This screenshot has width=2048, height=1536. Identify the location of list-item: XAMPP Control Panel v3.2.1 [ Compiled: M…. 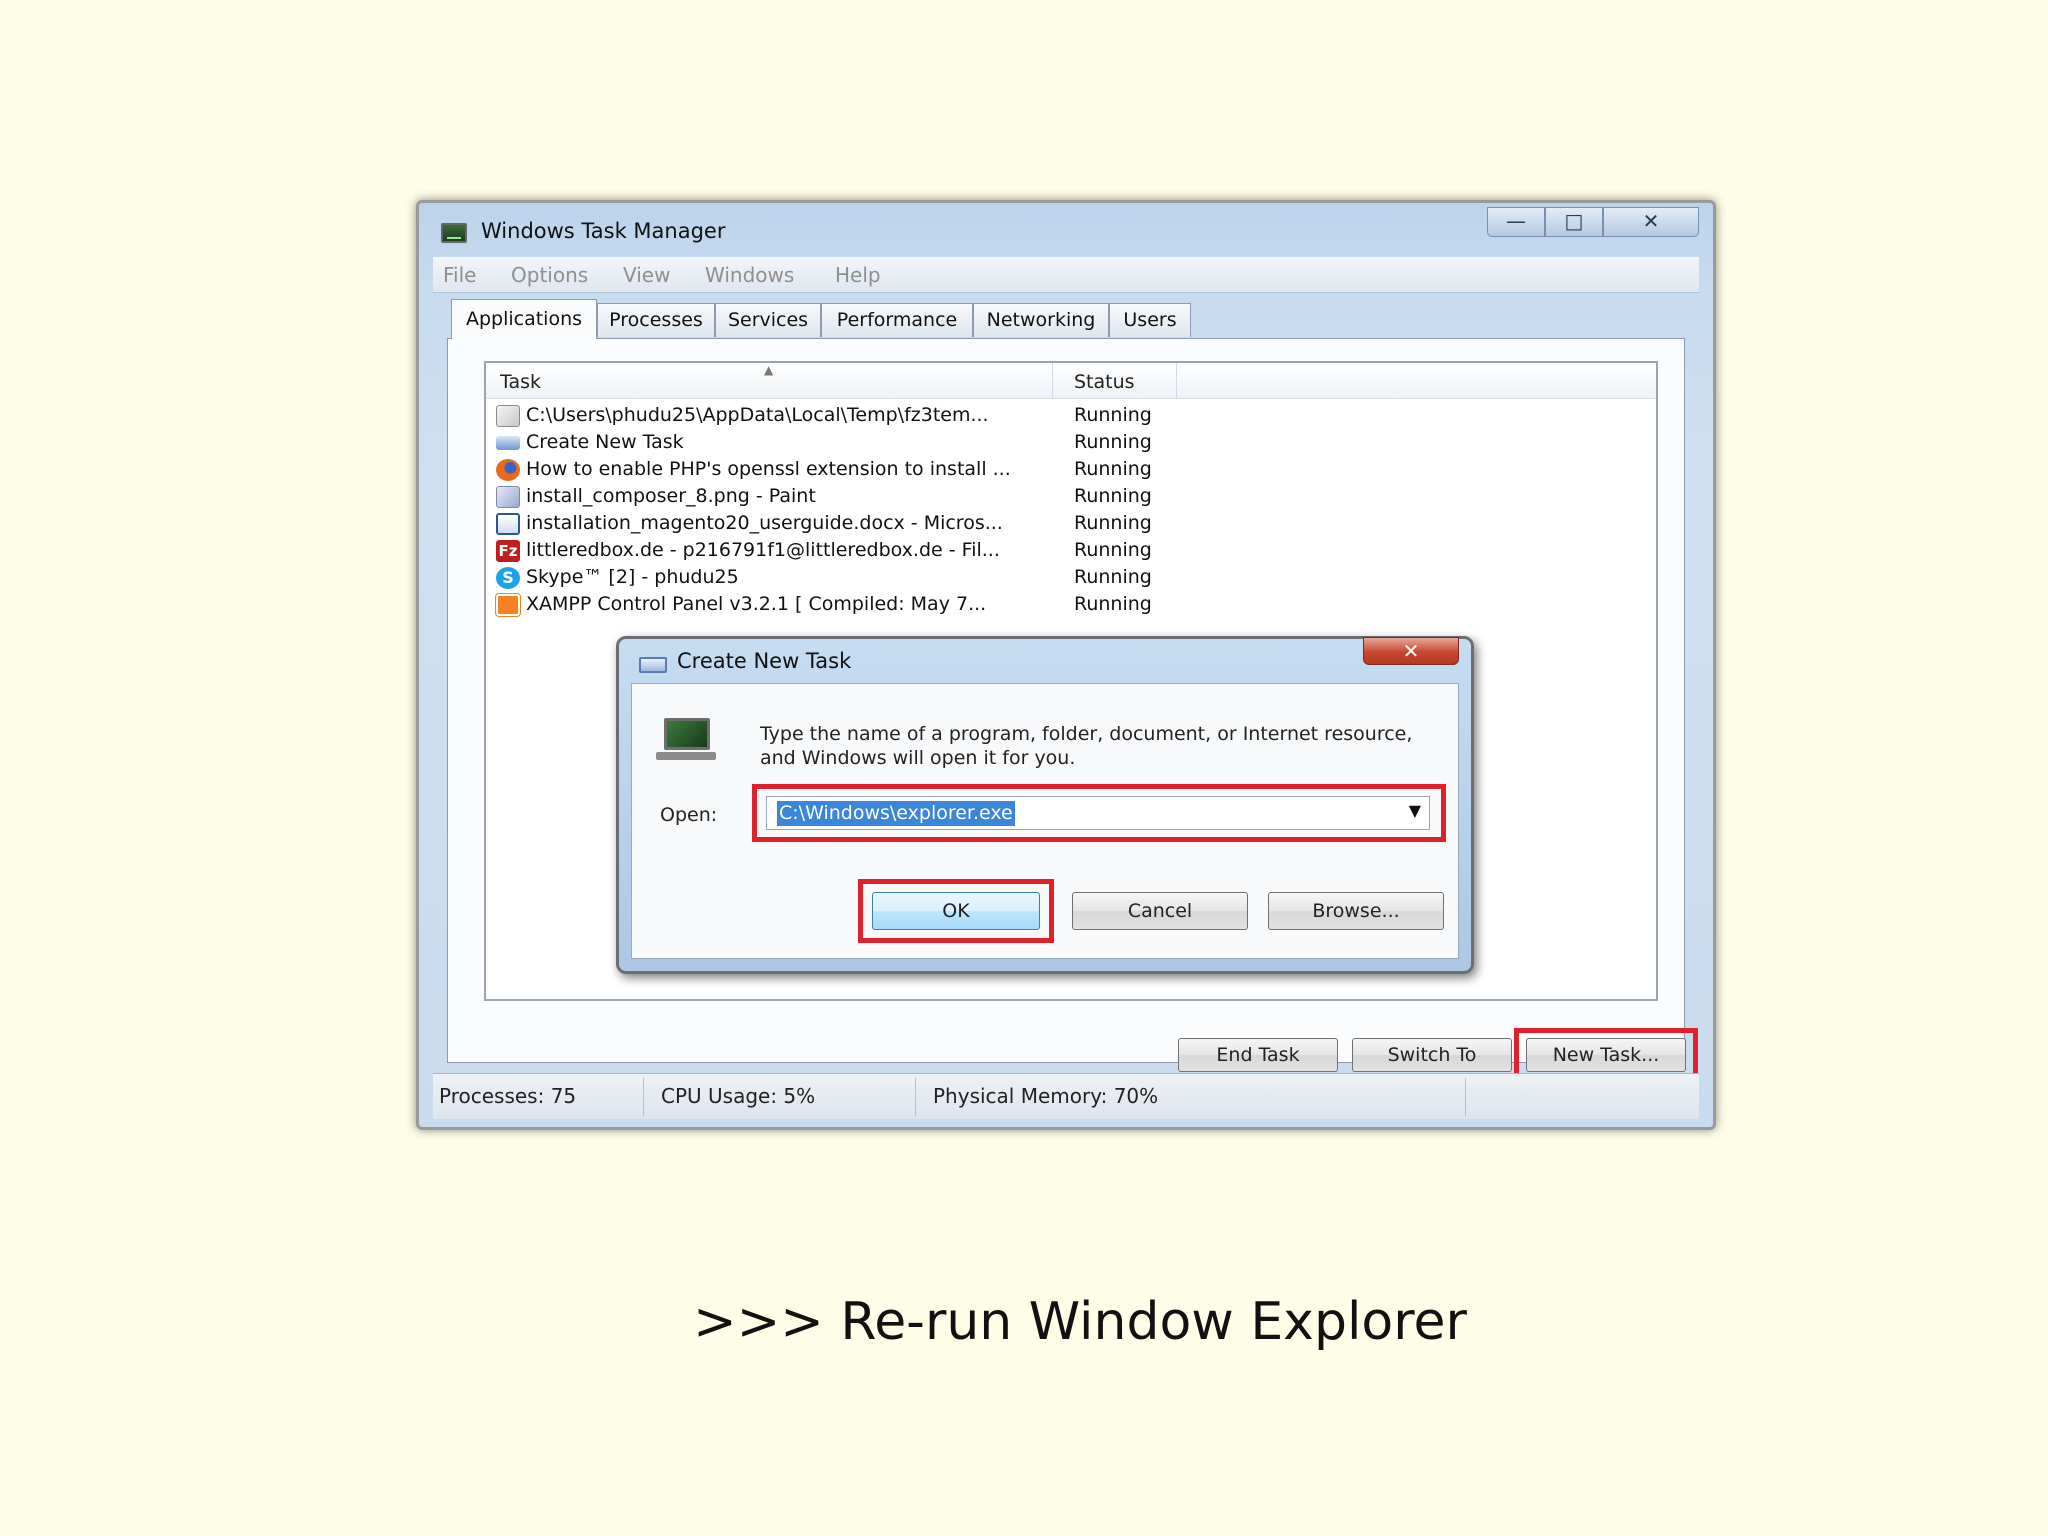
(844, 605).